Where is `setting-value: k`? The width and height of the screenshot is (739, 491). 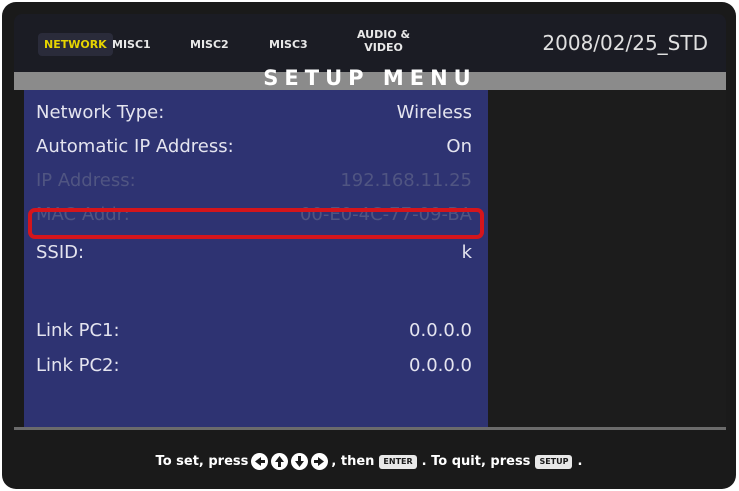
setting-value: k is located at coordinates (466, 252).